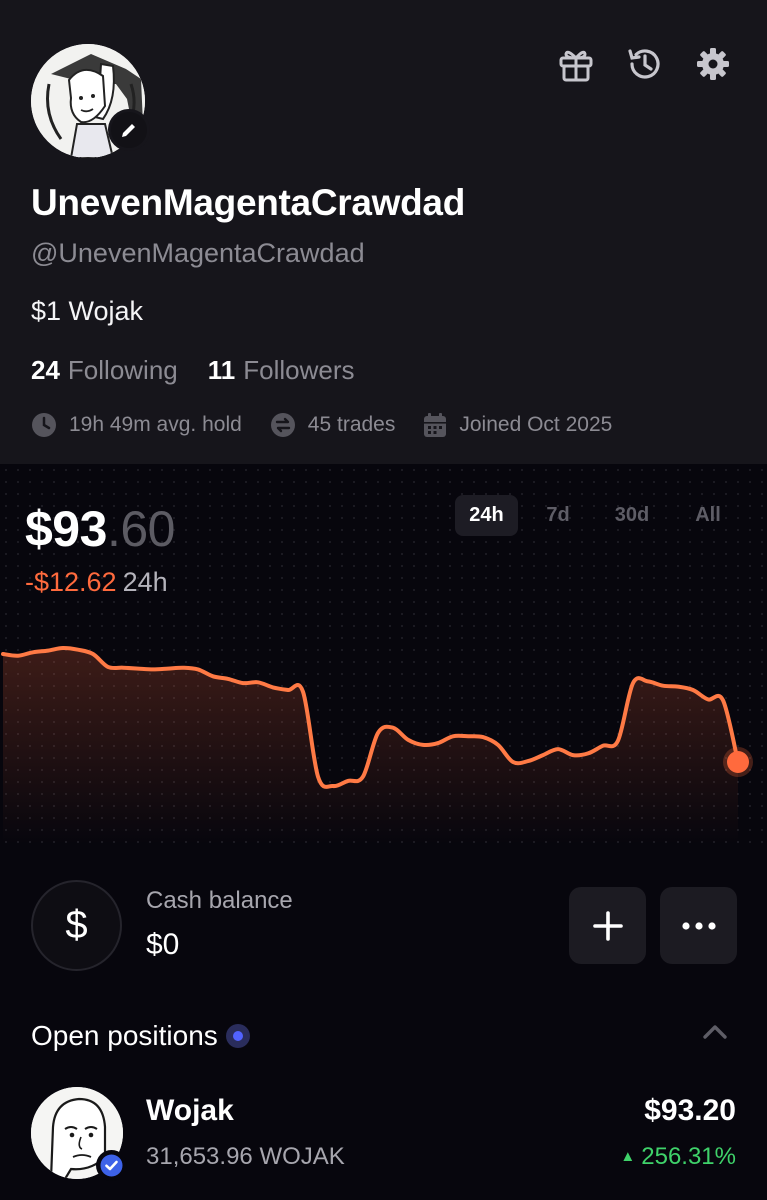  What do you see at coordinates (282, 425) in the screenshot?
I see `swap-icon` at bounding box center [282, 425].